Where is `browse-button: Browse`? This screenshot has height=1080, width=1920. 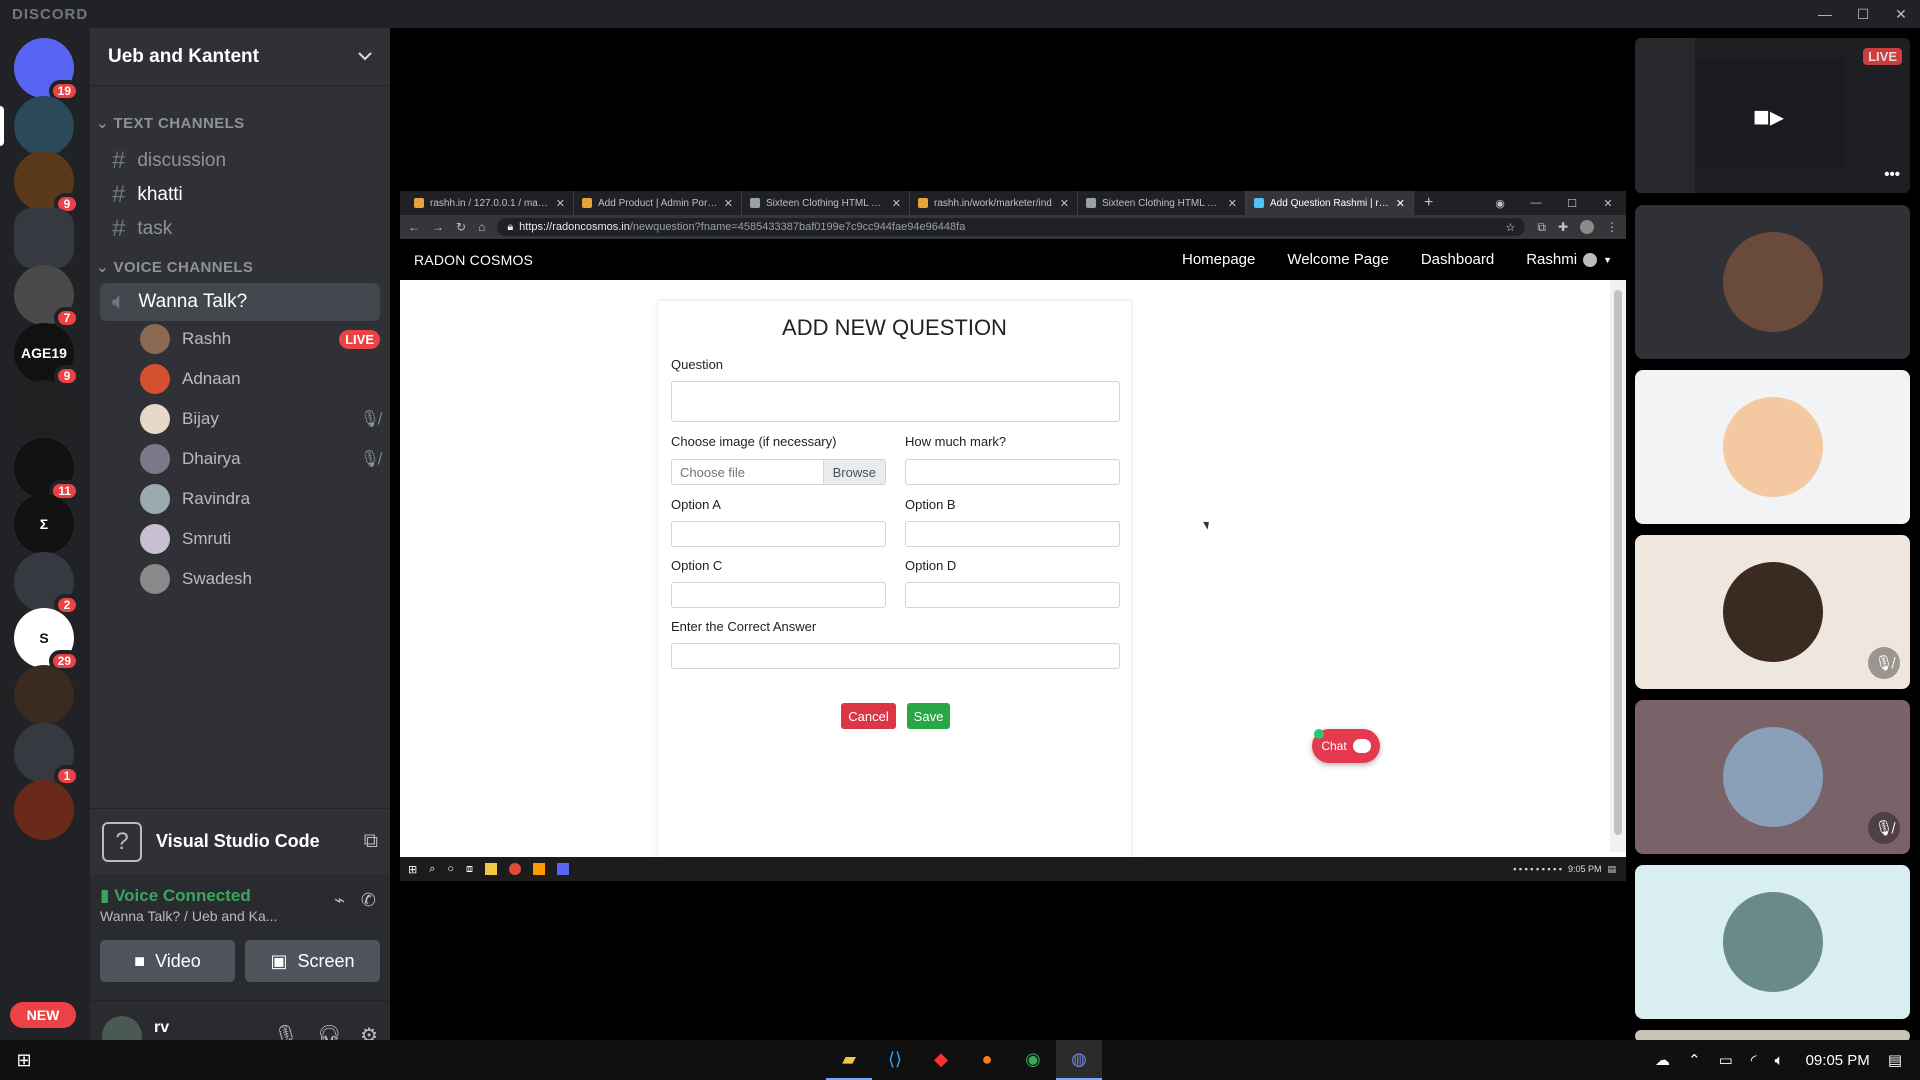
browse-button: Browse is located at coordinates (853, 472).